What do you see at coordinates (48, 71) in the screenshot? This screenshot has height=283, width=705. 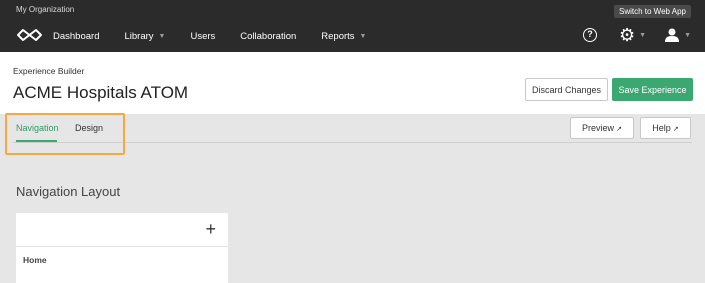 I see `breadcrumb: Experience Builder` at bounding box center [48, 71].